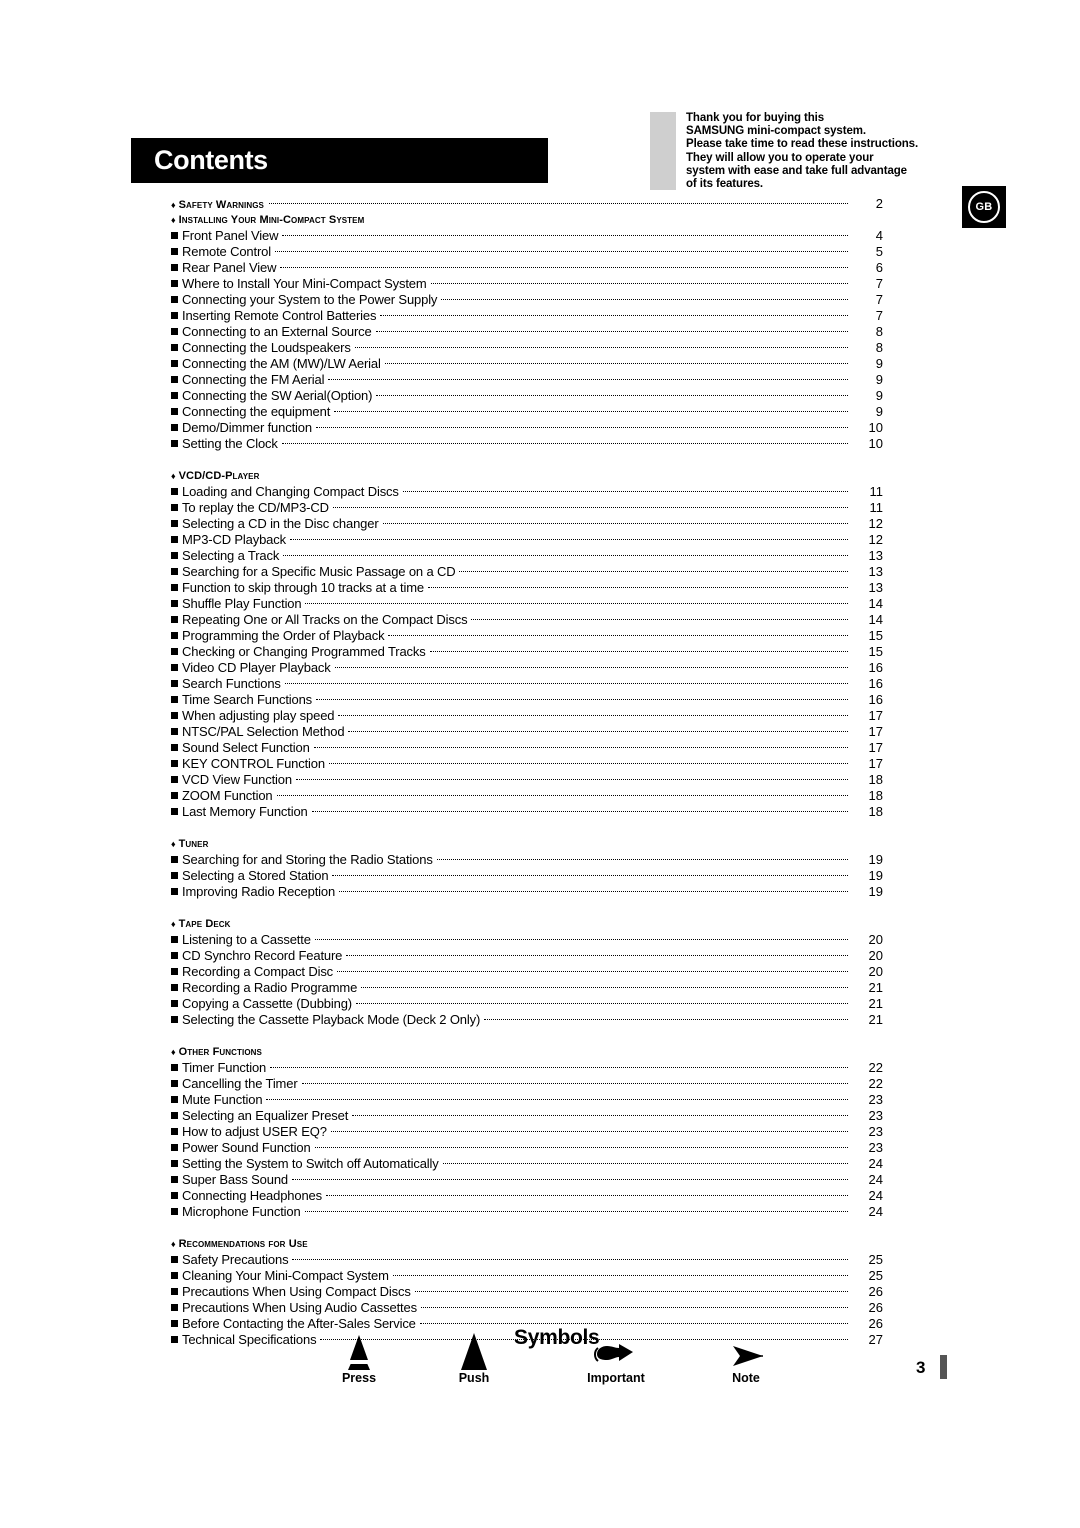 The height and width of the screenshot is (1528, 1080). Describe the element at coordinates (527, 972) in the screenshot. I see `toc-item: Recording a Compact Disc 20` at that location.